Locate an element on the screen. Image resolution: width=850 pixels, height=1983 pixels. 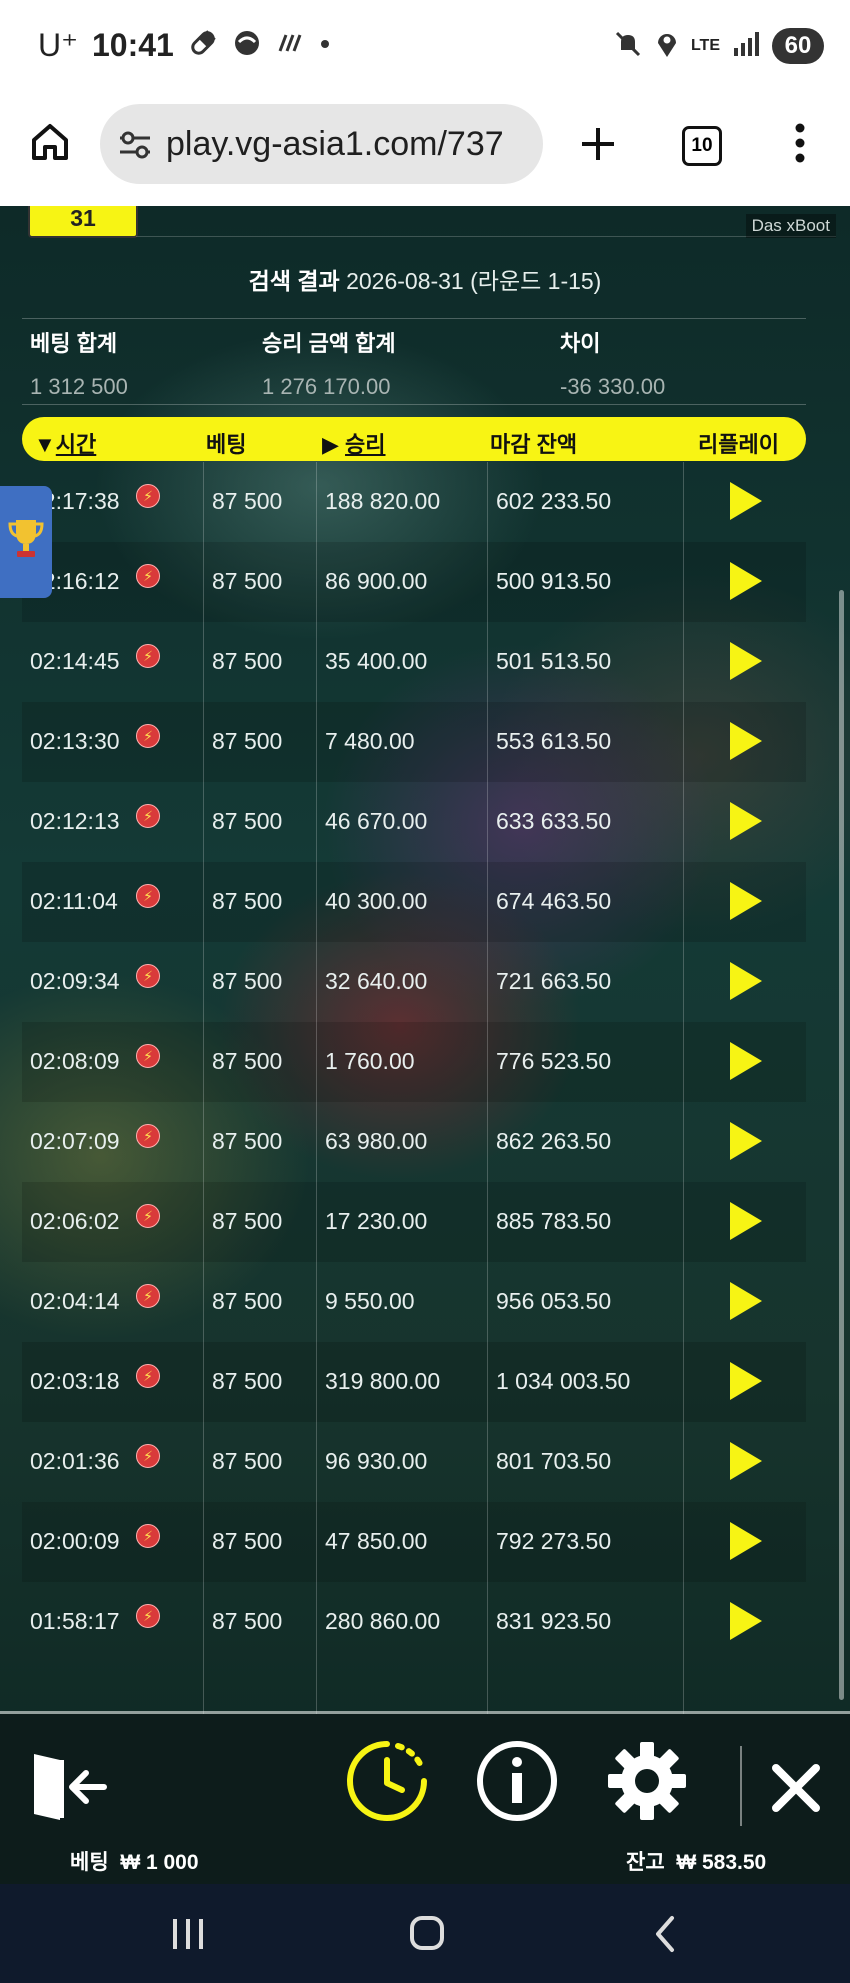
time-header-label: 시간 is located at coordinates (76, 444).